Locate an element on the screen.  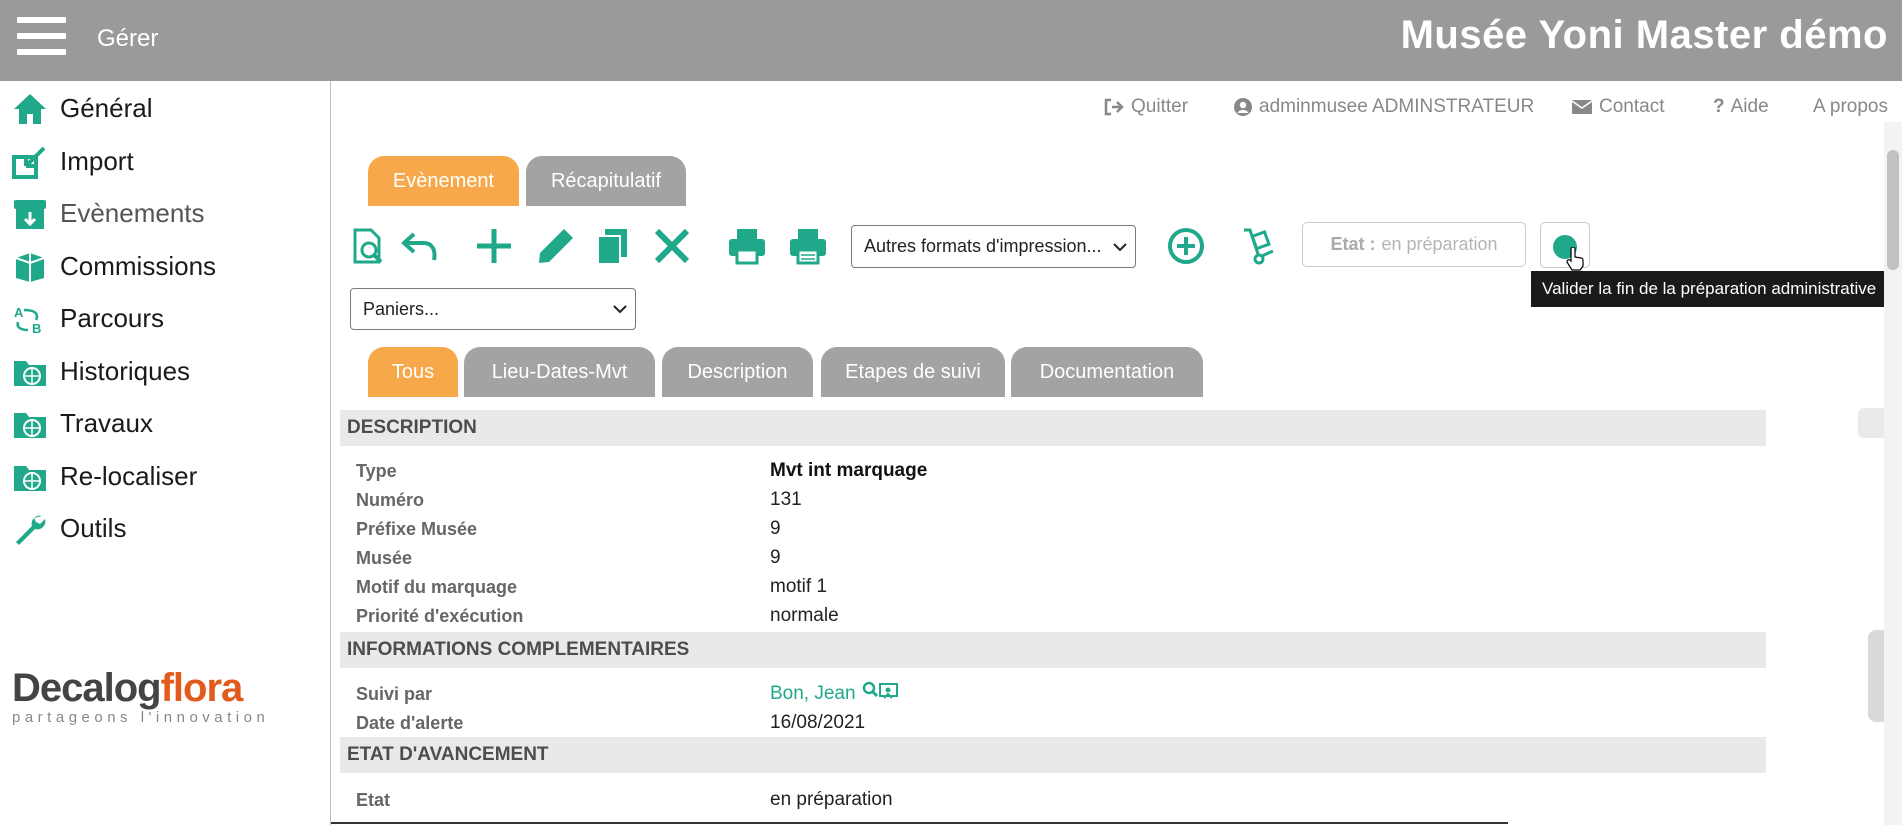
sidebar-item-general: Général is located at coordinates (165, 108).